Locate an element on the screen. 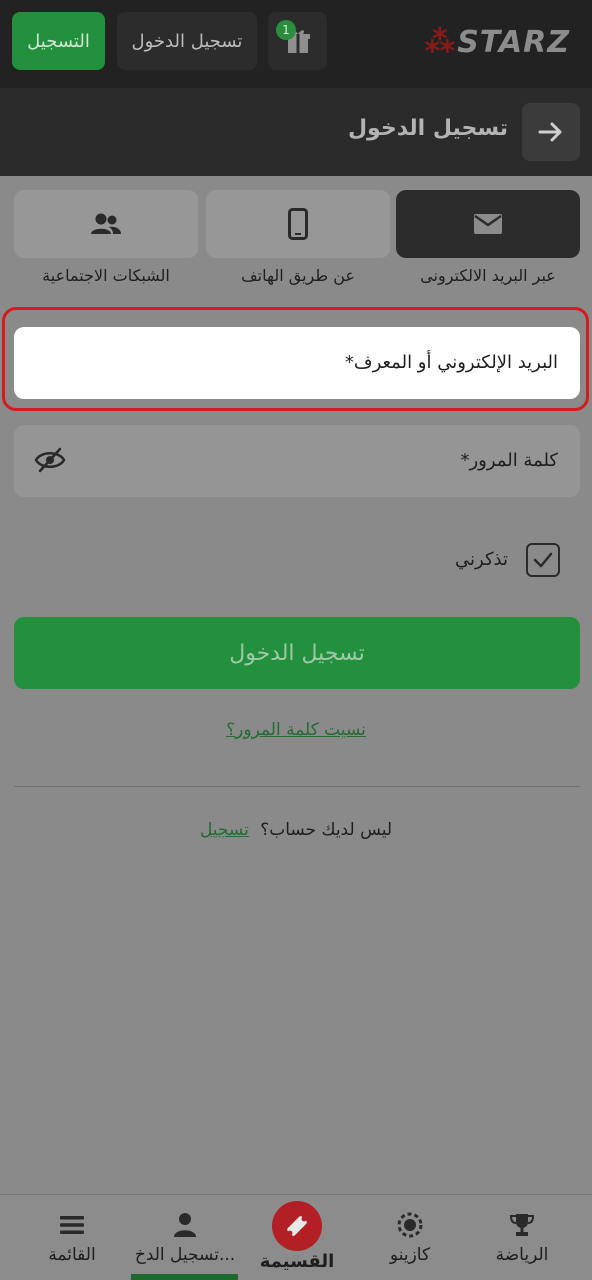  password-field: كلمة المرور* is located at coordinates (297, 461).